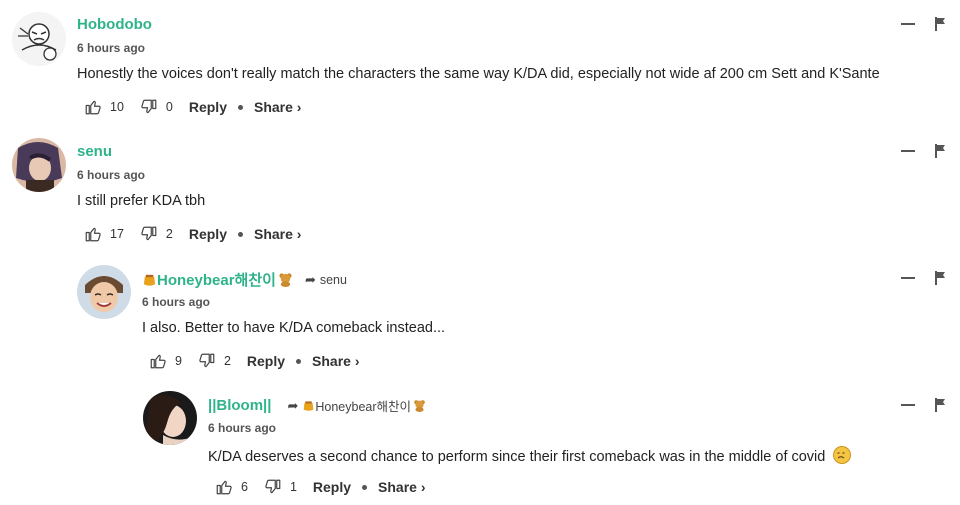 Image resolution: width=960 pixels, height=505 pixels. Describe the element at coordinates (333, 280) in the screenshot. I see `reply-to-name: senu` at that location.